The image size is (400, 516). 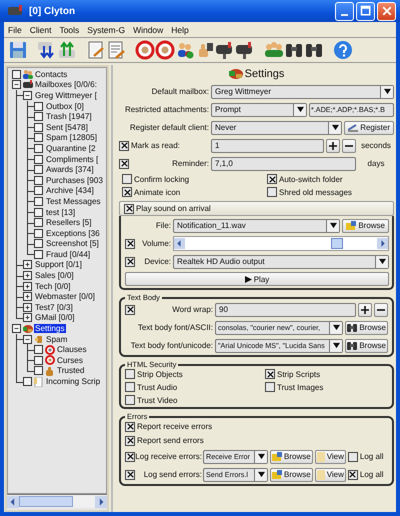 What do you see at coordinates (50, 329) in the screenshot?
I see `tree-item: Settings` at bounding box center [50, 329].